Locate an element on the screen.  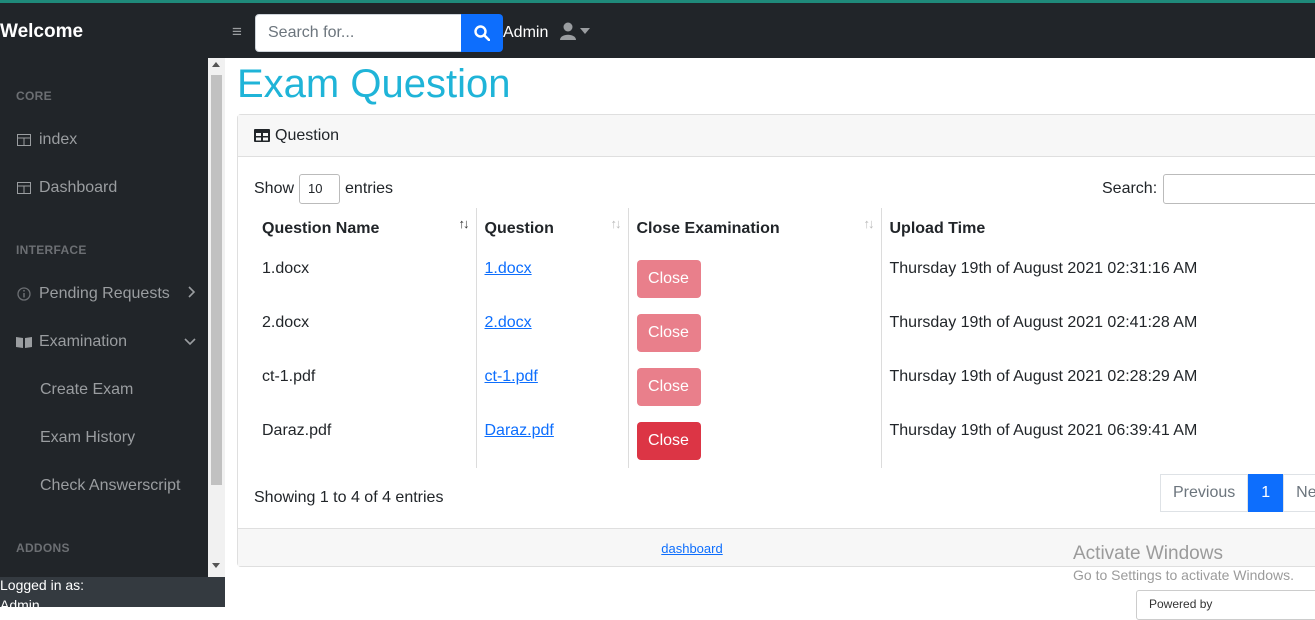
sidebar-item-label: index is located at coordinates (58, 139).